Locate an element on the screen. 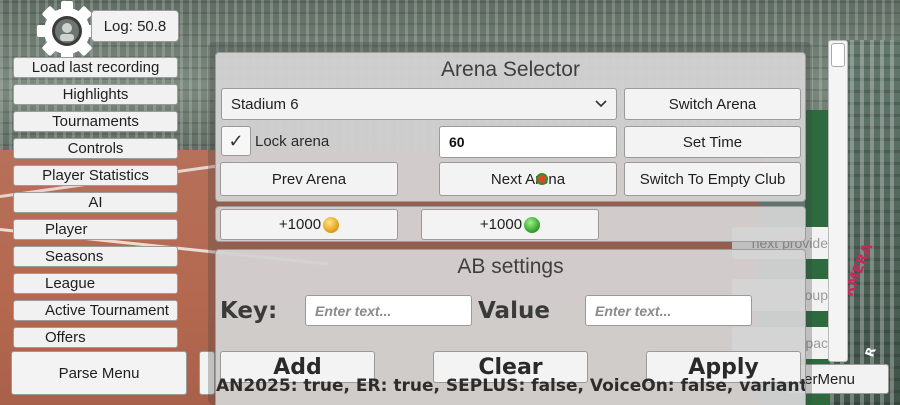 The image size is (900, 405). menu-item-league: League is located at coordinates (95, 283).